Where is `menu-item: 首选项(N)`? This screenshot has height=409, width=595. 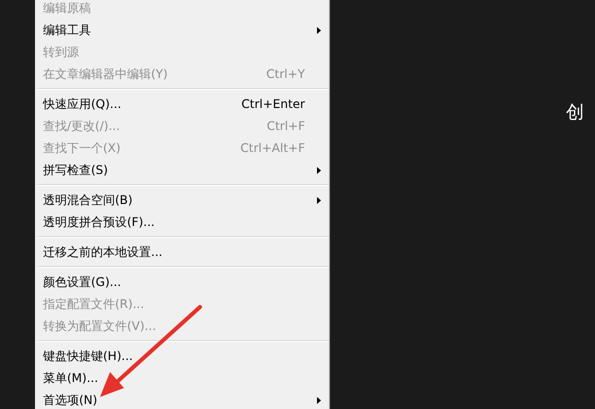 menu-item: 首选项(N) is located at coordinates (182, 399).